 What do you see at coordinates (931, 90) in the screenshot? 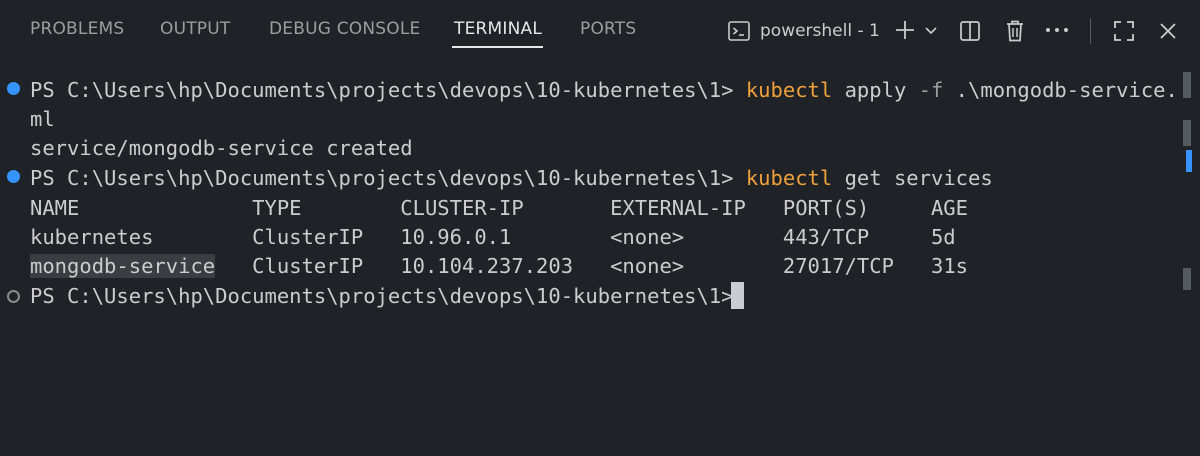
I see `command-flag: -f` at bounding box center [931, 90].